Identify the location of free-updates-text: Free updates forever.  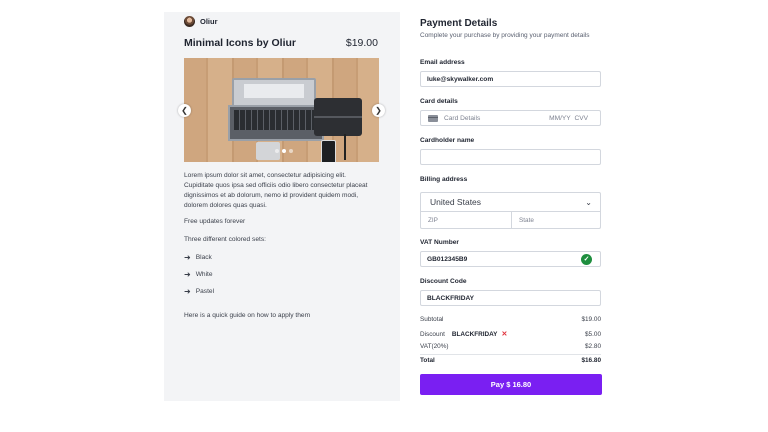
(215, 221).